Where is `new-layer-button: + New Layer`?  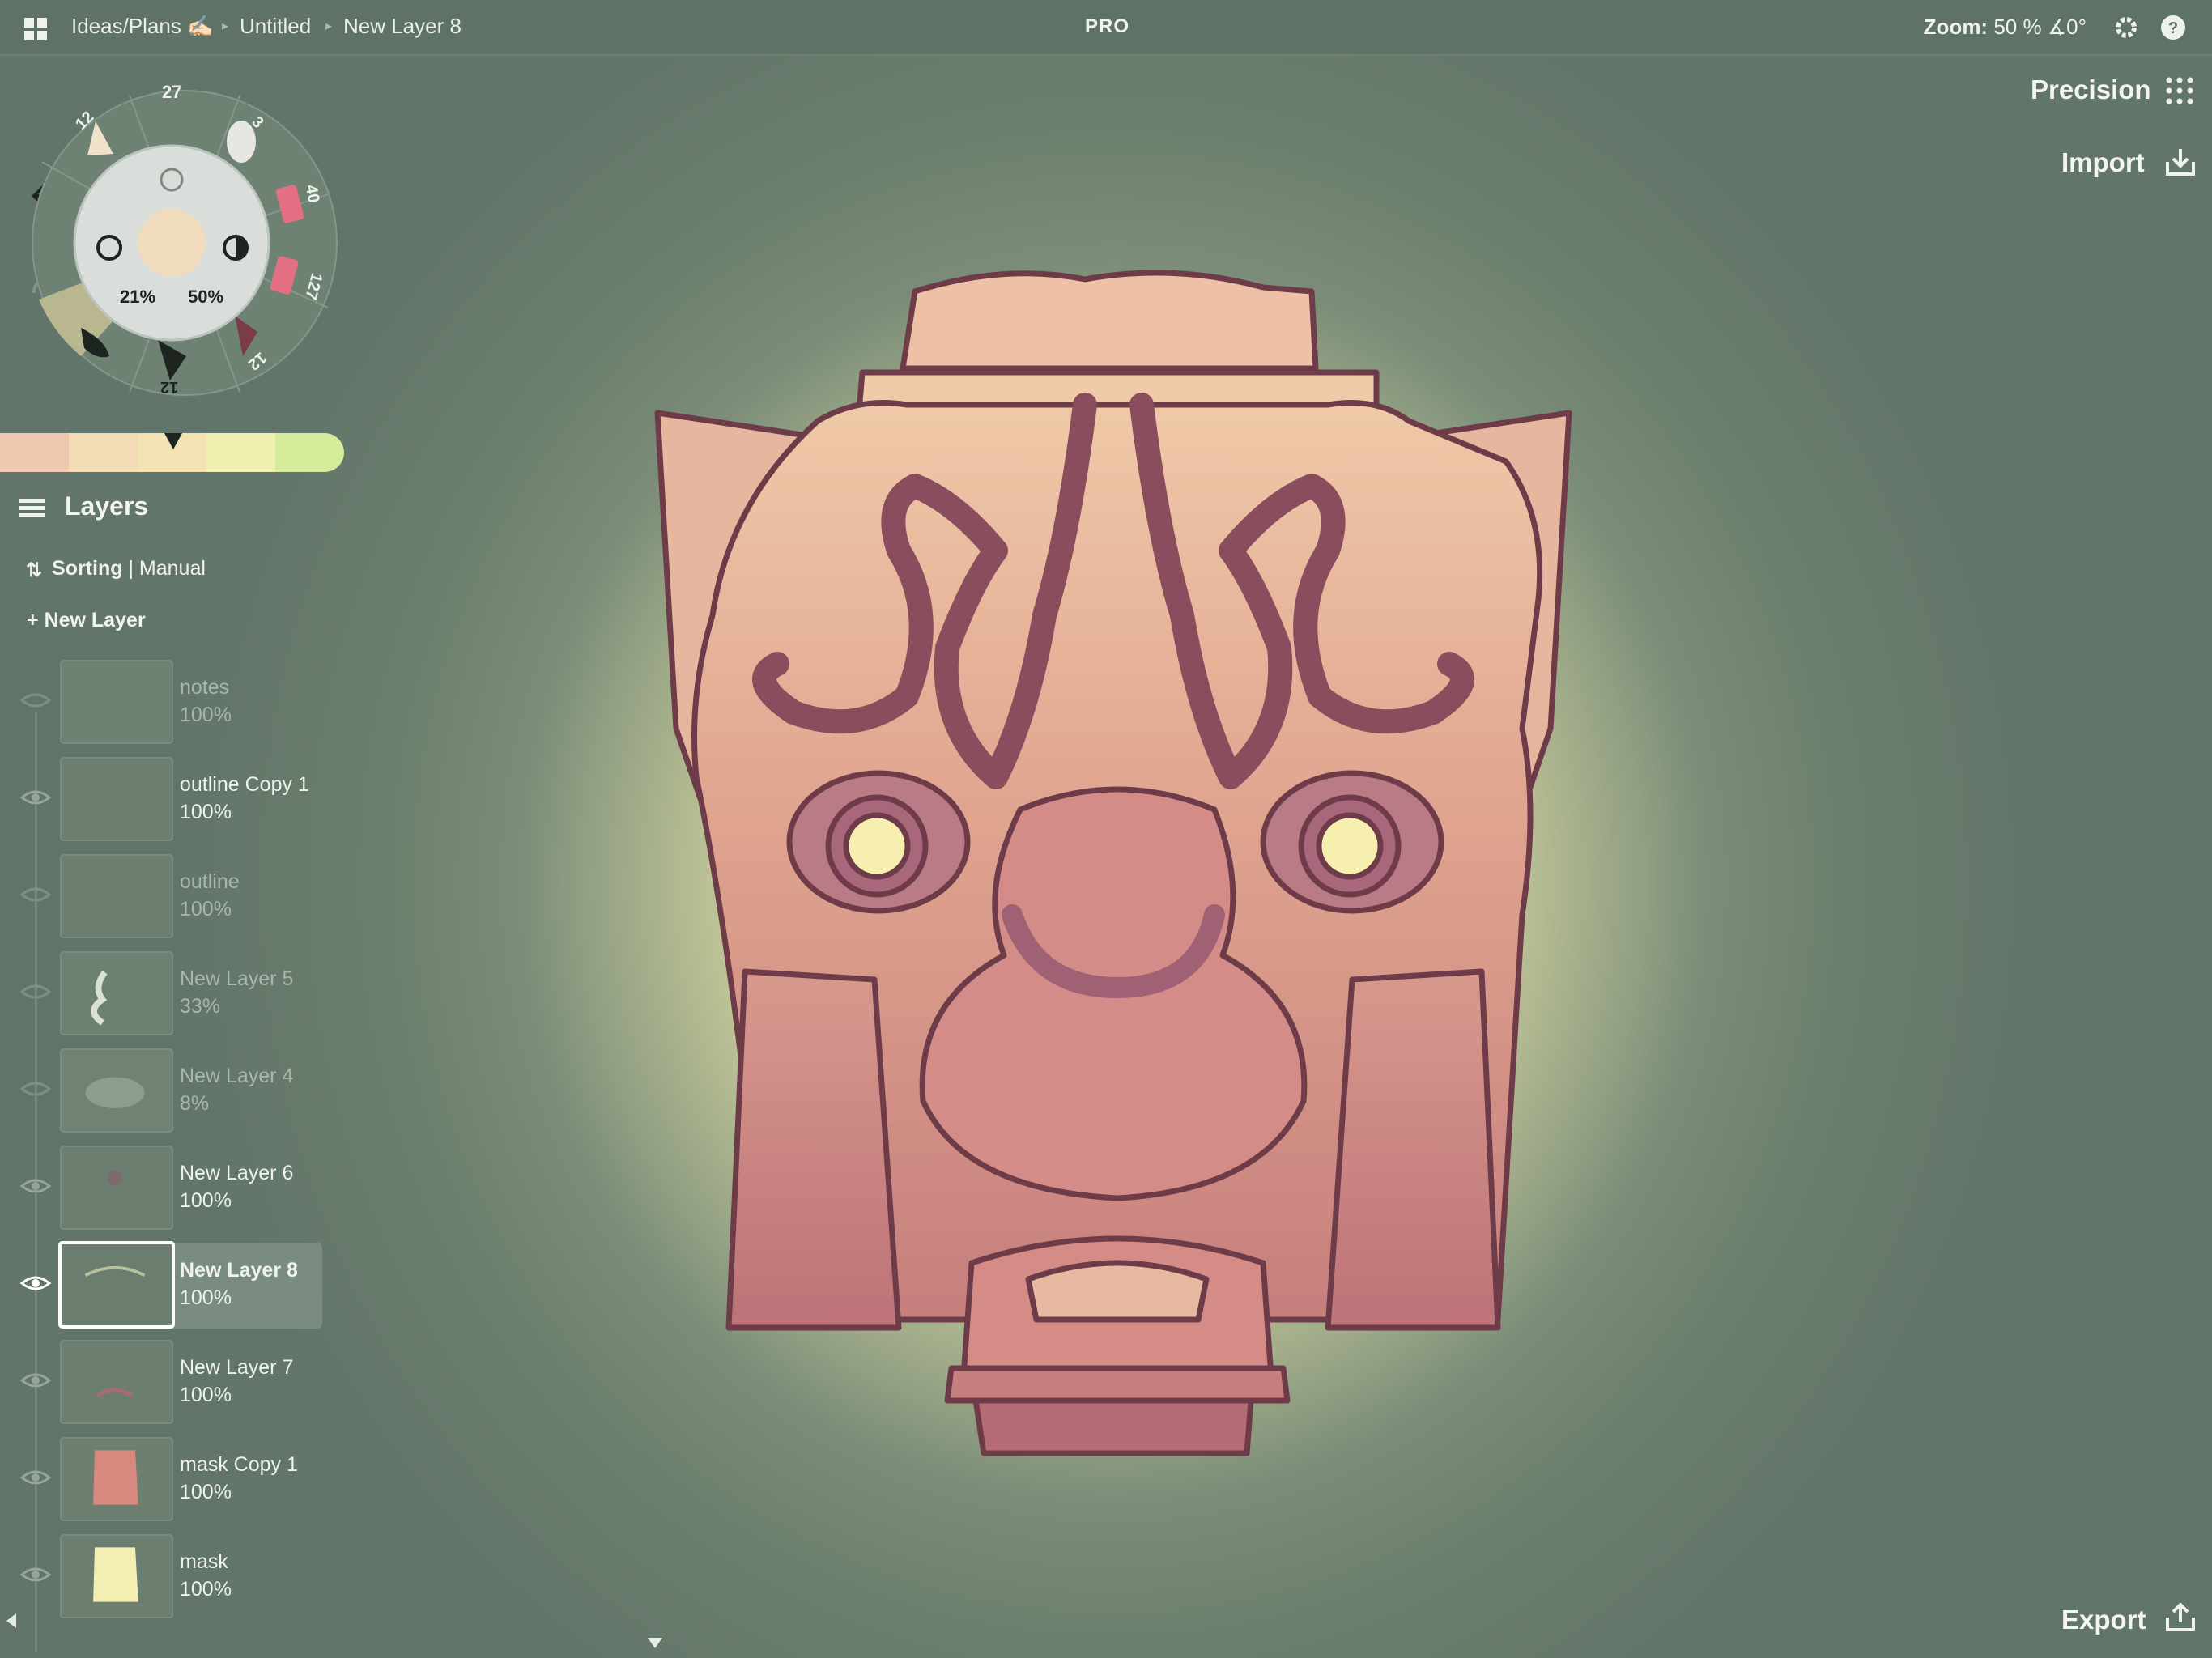 new-layer-button: + New Layer is located at coordinates (87, 620).